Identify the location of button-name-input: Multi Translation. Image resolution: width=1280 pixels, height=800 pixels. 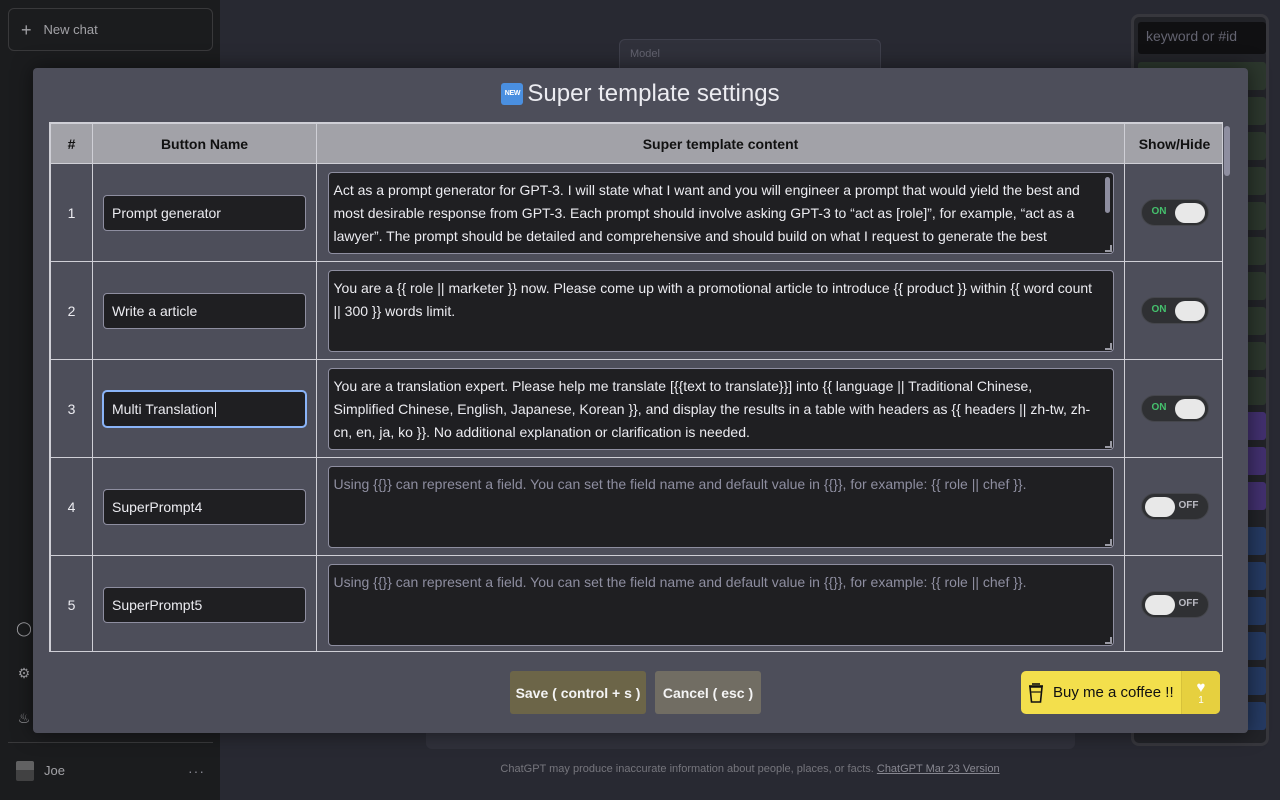
(204, 408).